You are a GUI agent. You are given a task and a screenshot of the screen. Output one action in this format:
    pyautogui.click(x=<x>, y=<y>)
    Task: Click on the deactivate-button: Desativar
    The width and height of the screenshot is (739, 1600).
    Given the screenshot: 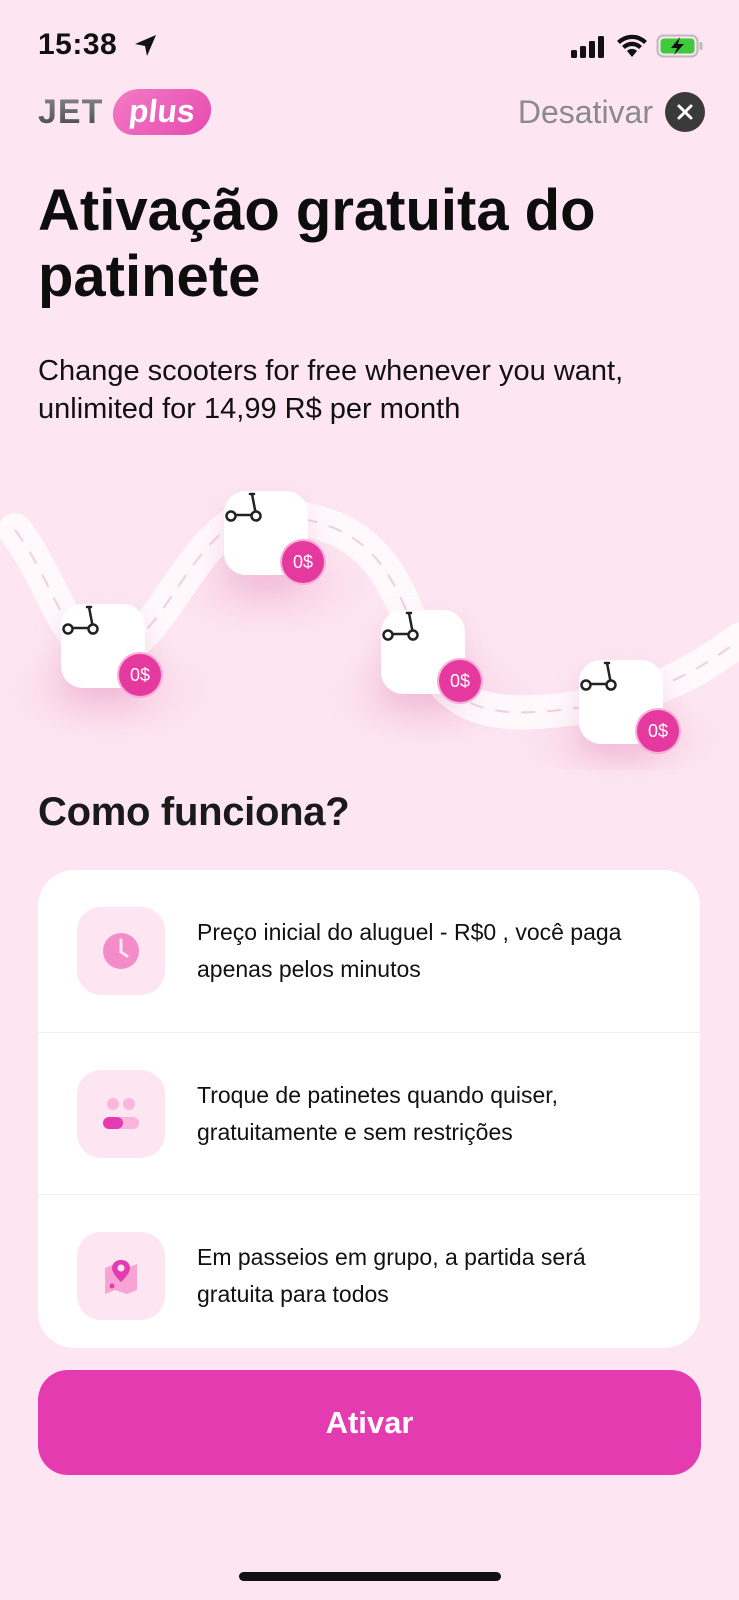 What is the action you would take?
    pyautogui.click(x=611, y=112)
    